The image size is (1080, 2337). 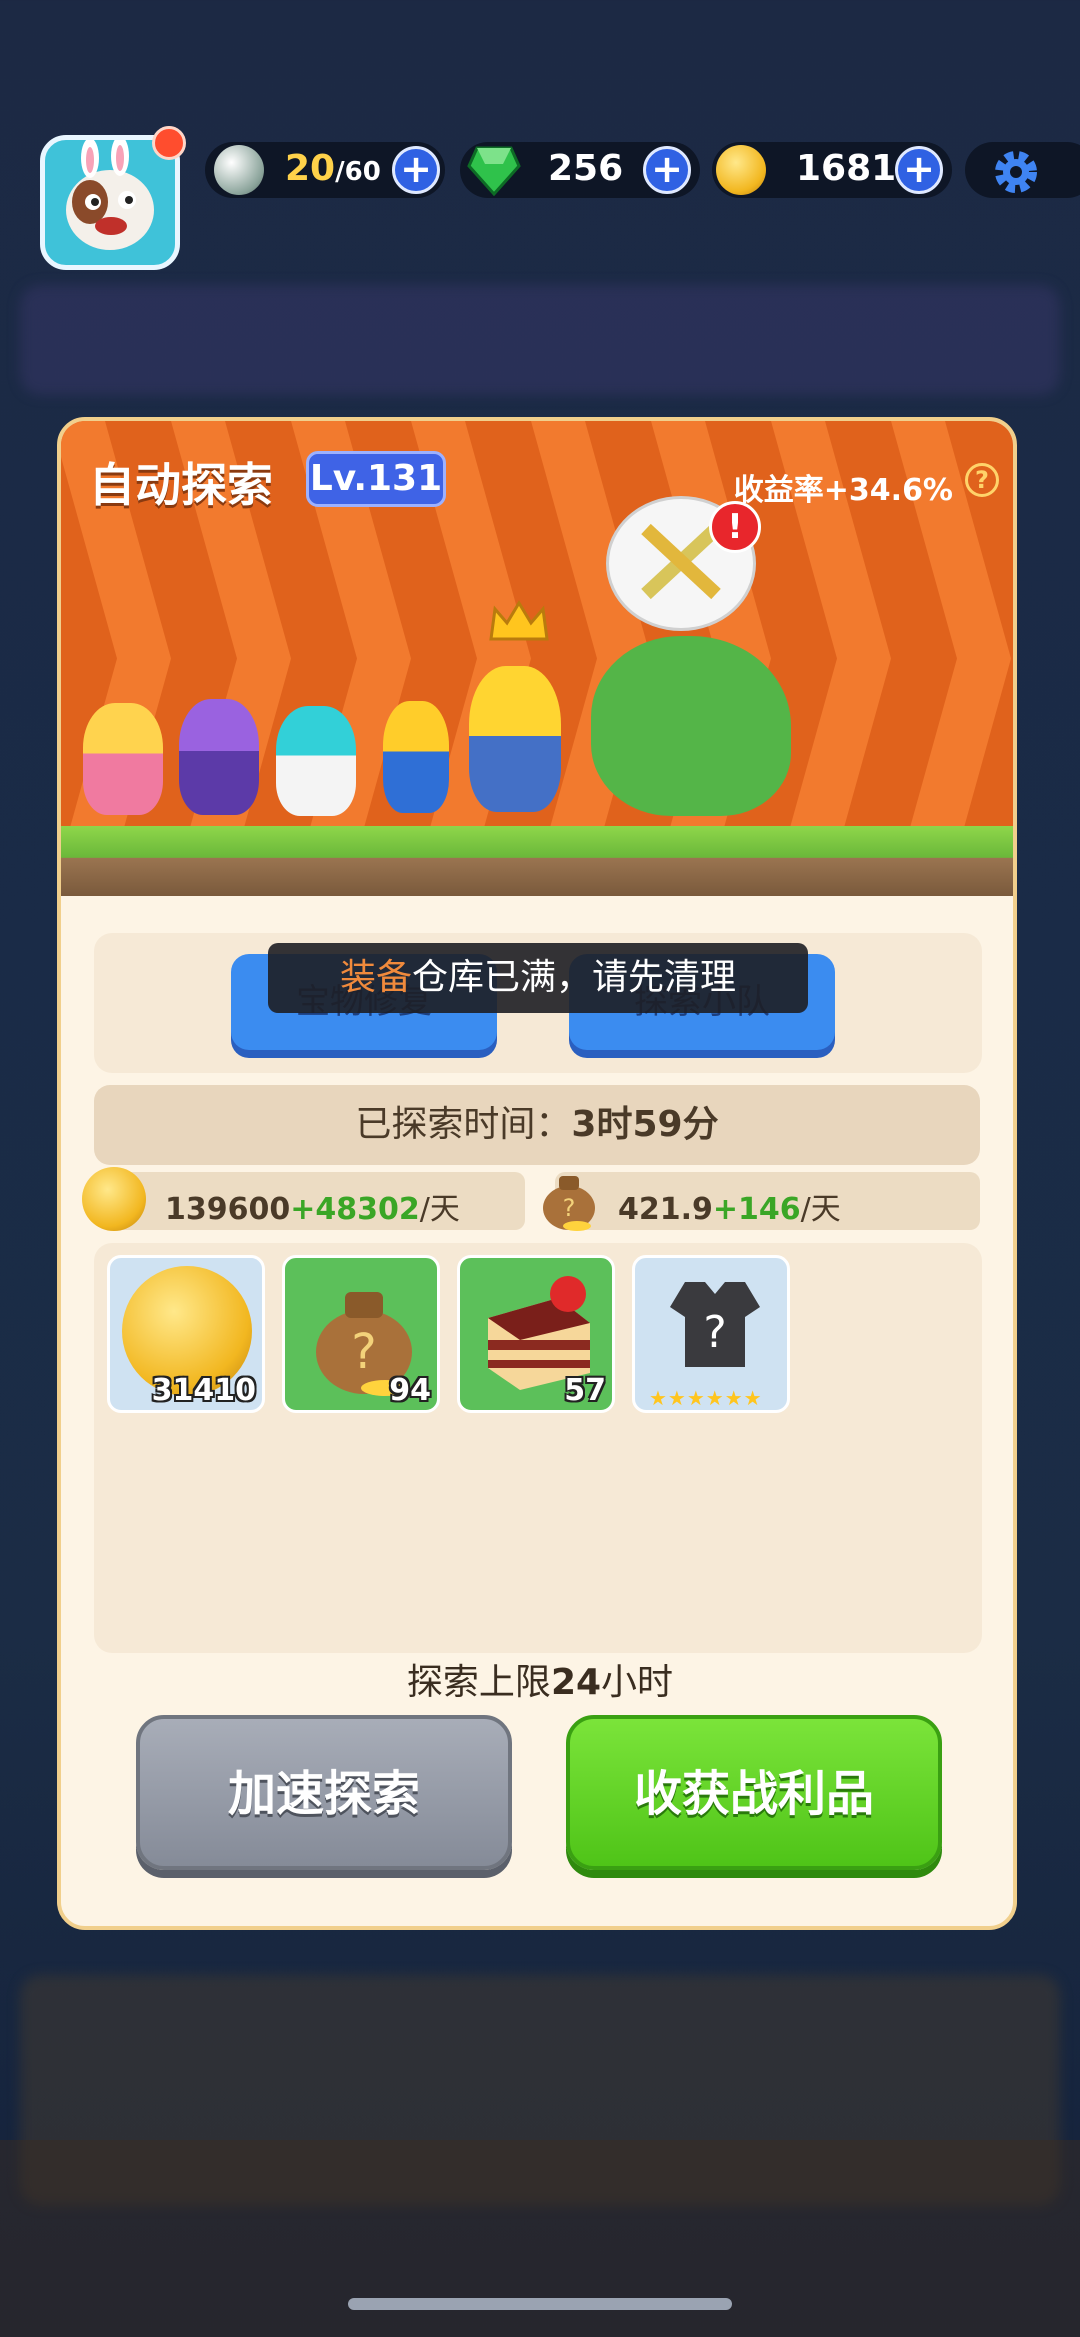 I want to click on yield-rate-label: 收益率, so click(x=778, y=490).